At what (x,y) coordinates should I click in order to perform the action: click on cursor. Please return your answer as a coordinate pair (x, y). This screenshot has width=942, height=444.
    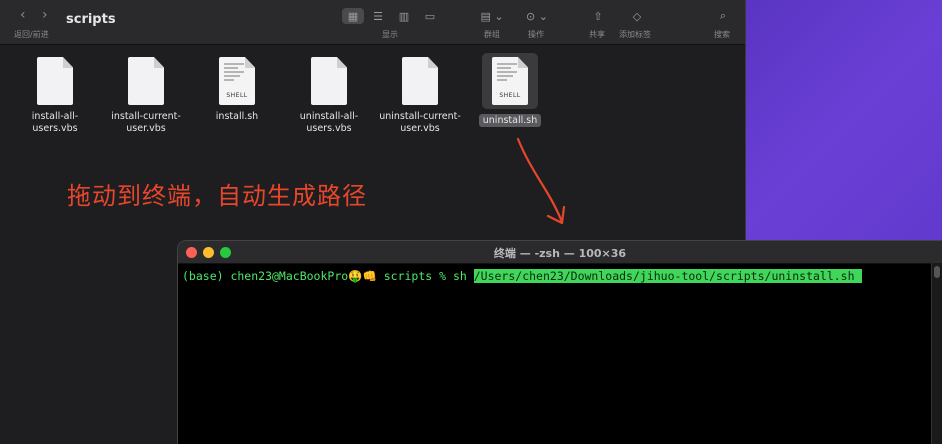
    Looking at the image, I should click on (858, 276).